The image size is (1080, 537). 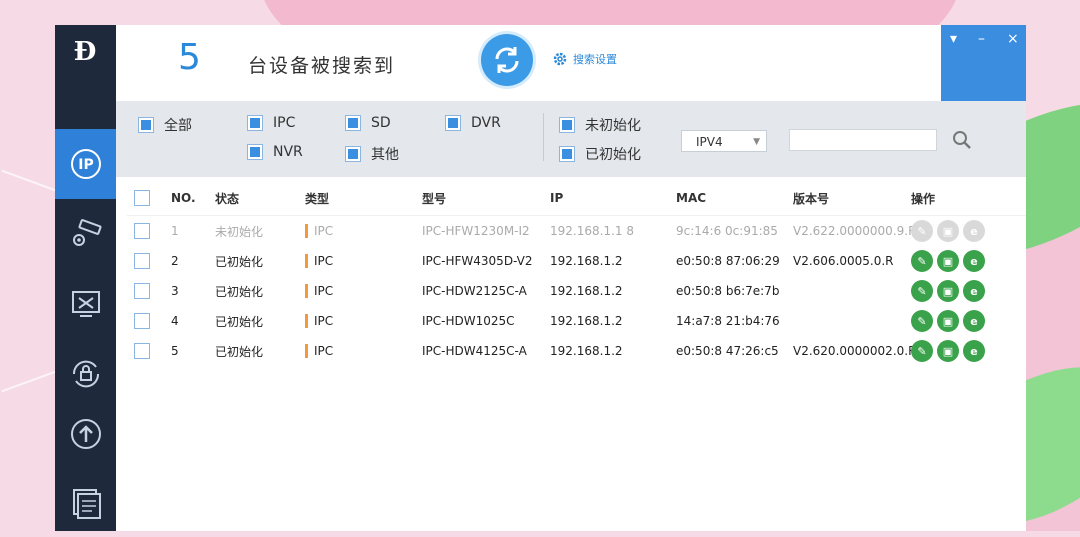 What do you see at coordinates (852, 198) in the screenshot?
I see `col-version: 版本号` at bounding box center [852, 198].